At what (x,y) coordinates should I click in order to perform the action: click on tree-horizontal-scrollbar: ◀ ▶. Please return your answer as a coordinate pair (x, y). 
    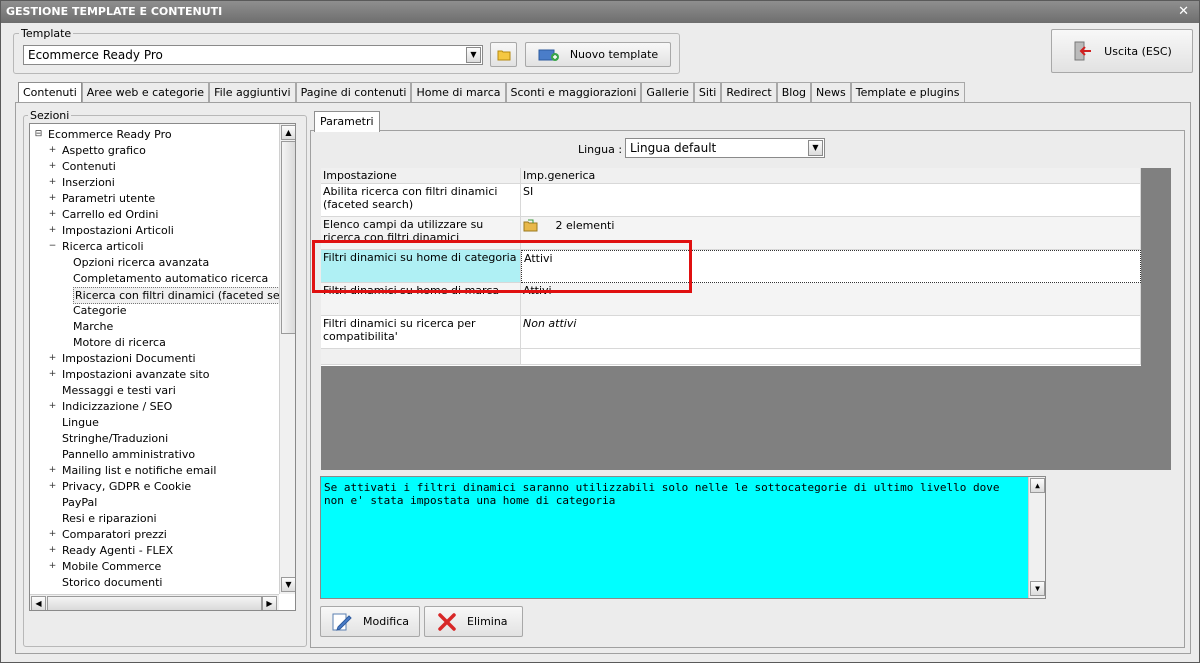
    Looking at the image, I should click on (154, 602).